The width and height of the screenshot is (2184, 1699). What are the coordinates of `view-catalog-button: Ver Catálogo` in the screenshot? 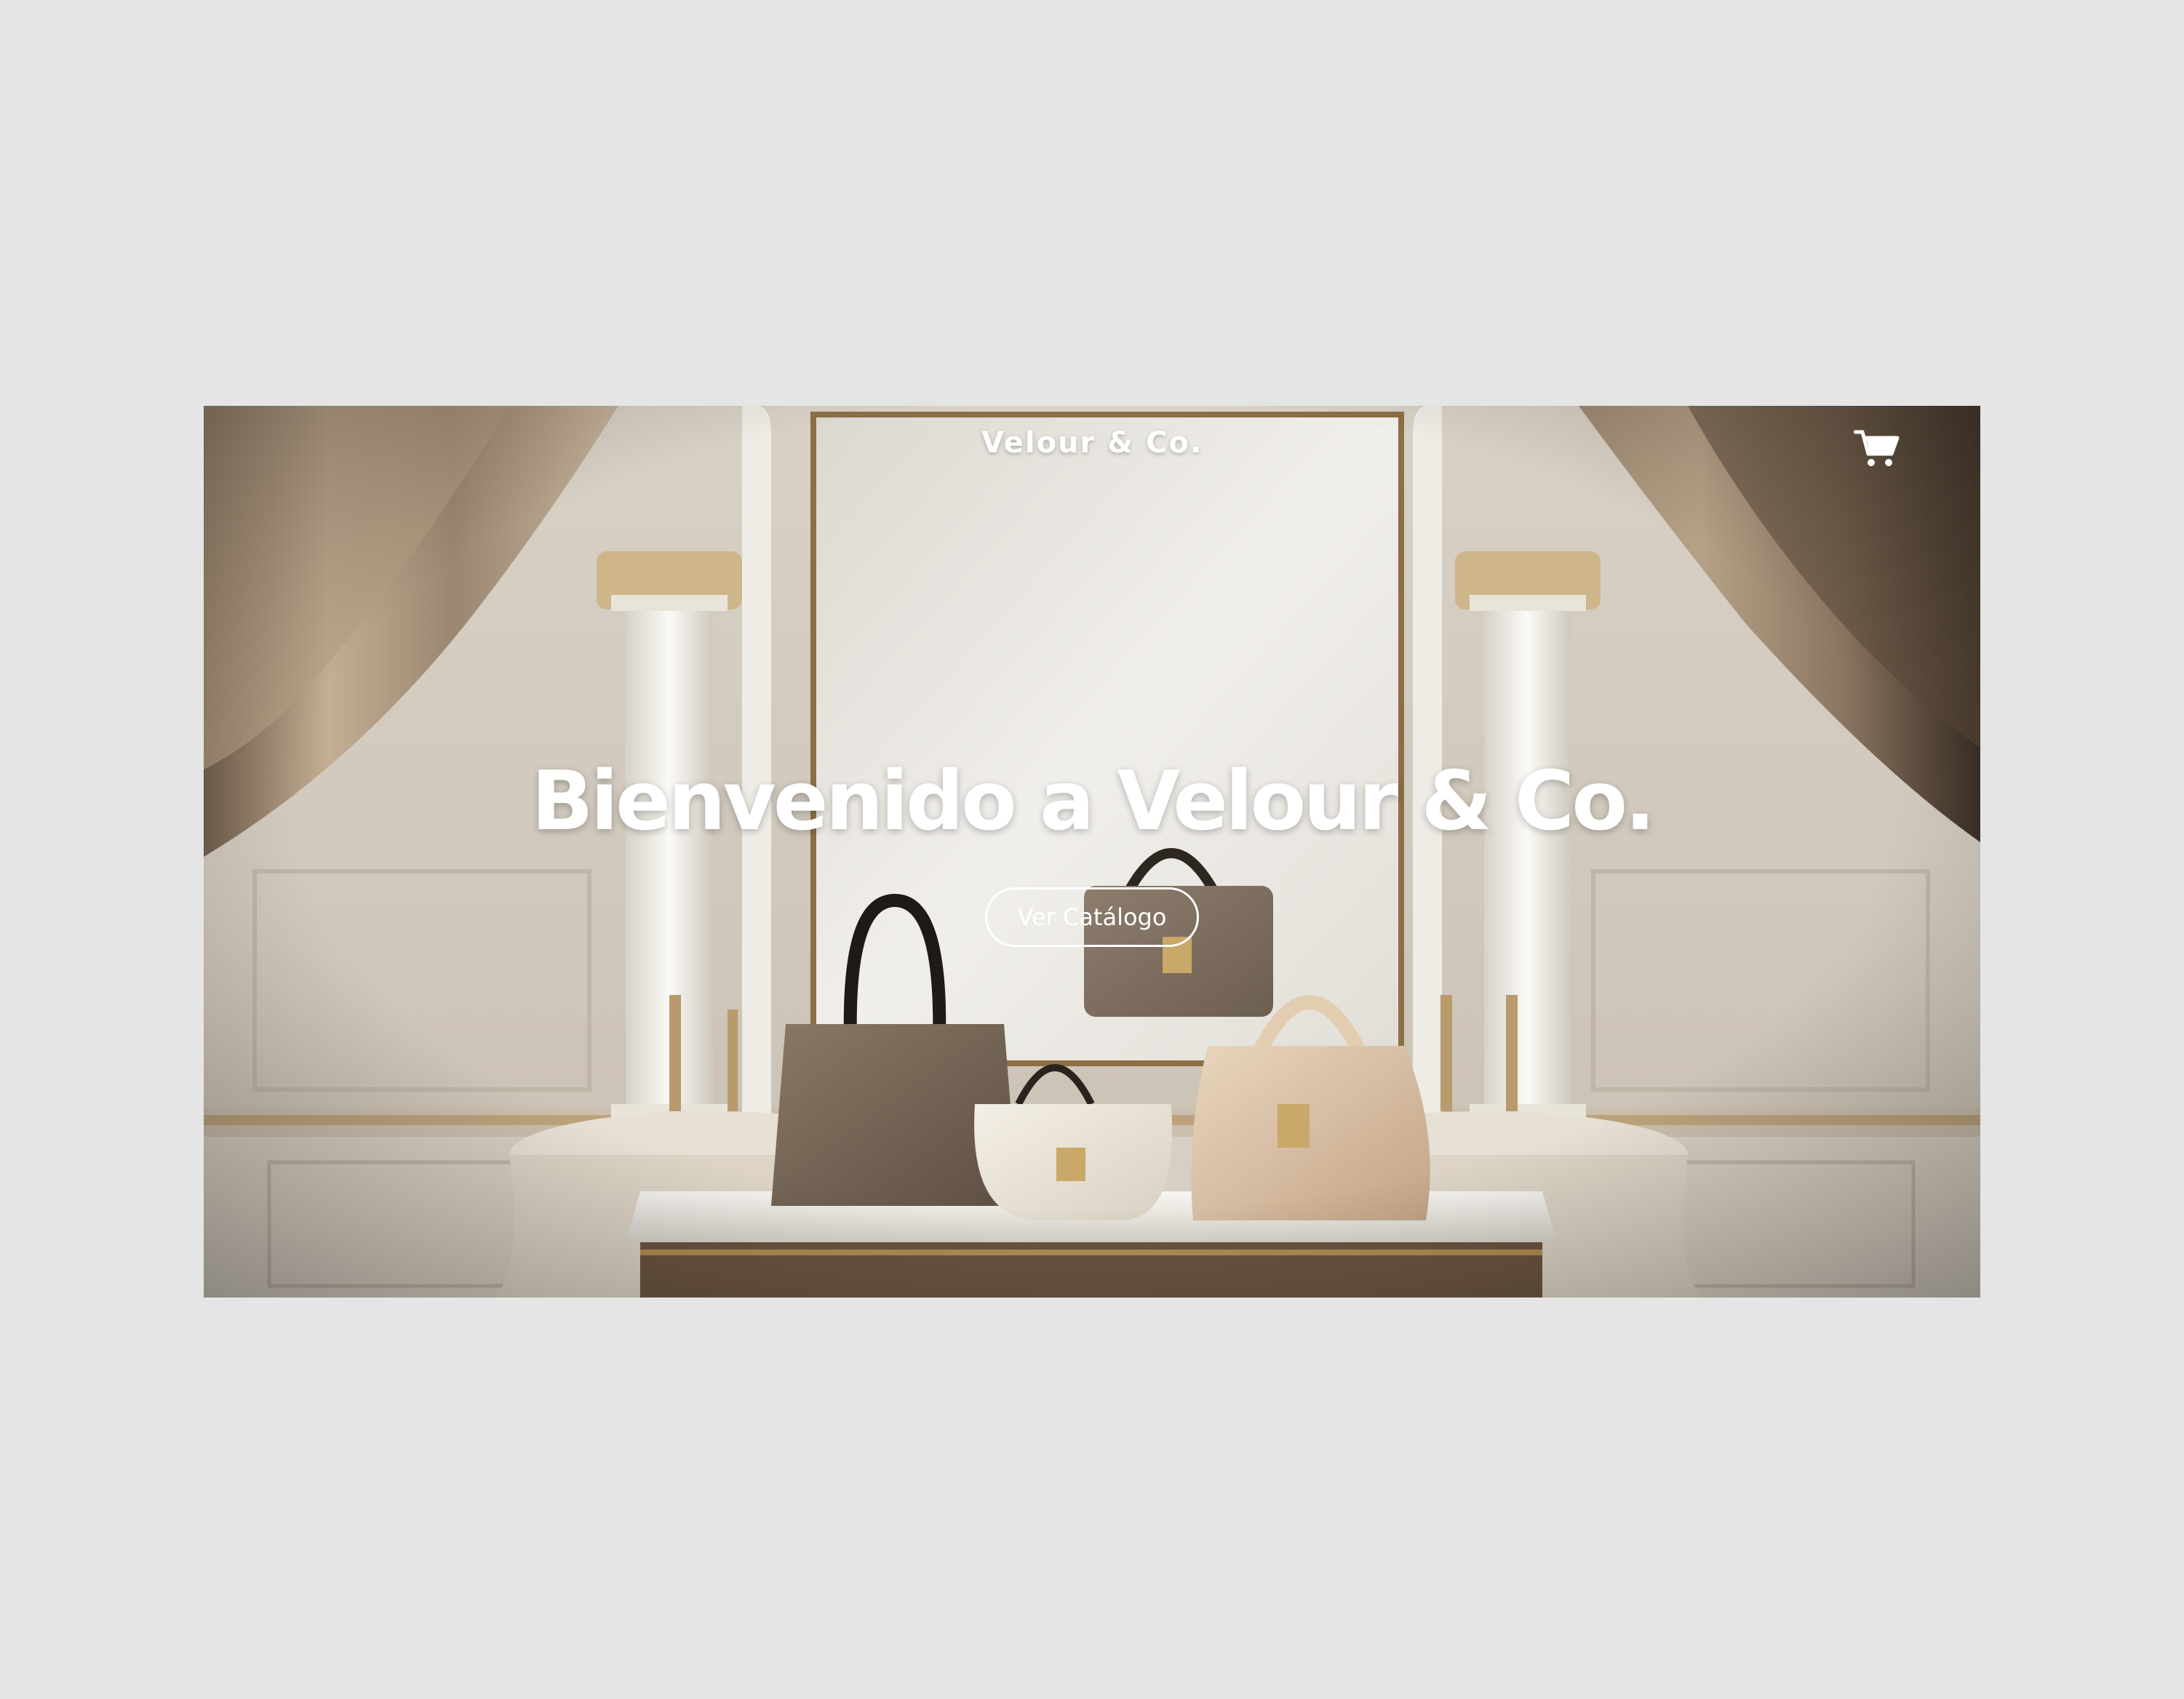 It's located at (1092, 917).